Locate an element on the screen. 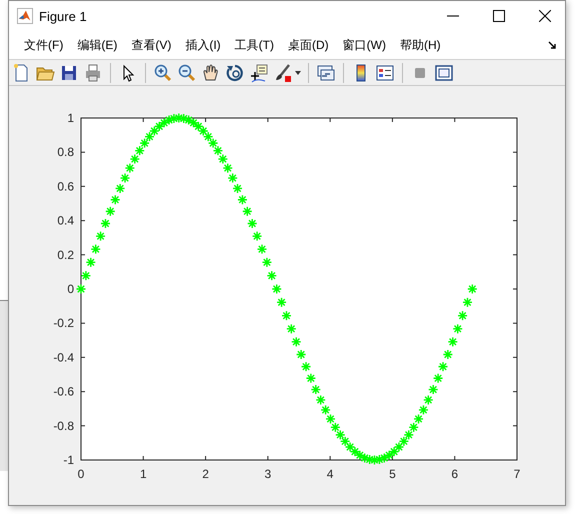 The height and width of the screenshot is (514, 576). y-tick-label: 0.4 is located at coordinates (65, 221).